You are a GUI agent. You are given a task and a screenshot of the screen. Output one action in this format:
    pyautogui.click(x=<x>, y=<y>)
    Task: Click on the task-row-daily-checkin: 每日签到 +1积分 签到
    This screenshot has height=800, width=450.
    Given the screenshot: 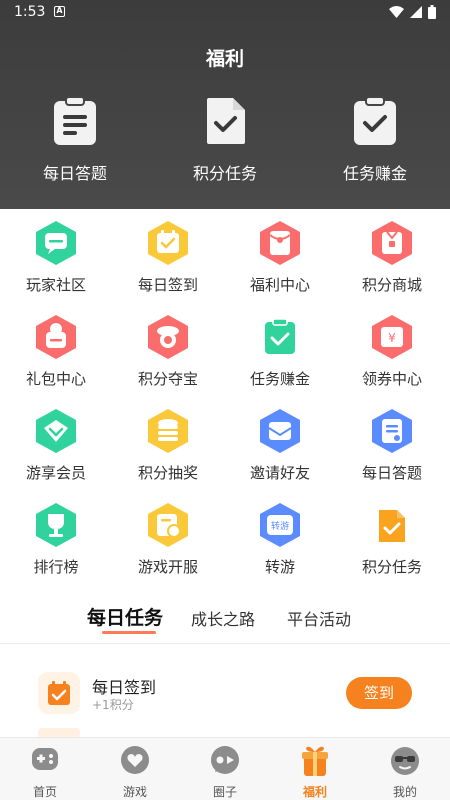 What is the action you would take?
    pyautogui.click(x=228, y=694)
    